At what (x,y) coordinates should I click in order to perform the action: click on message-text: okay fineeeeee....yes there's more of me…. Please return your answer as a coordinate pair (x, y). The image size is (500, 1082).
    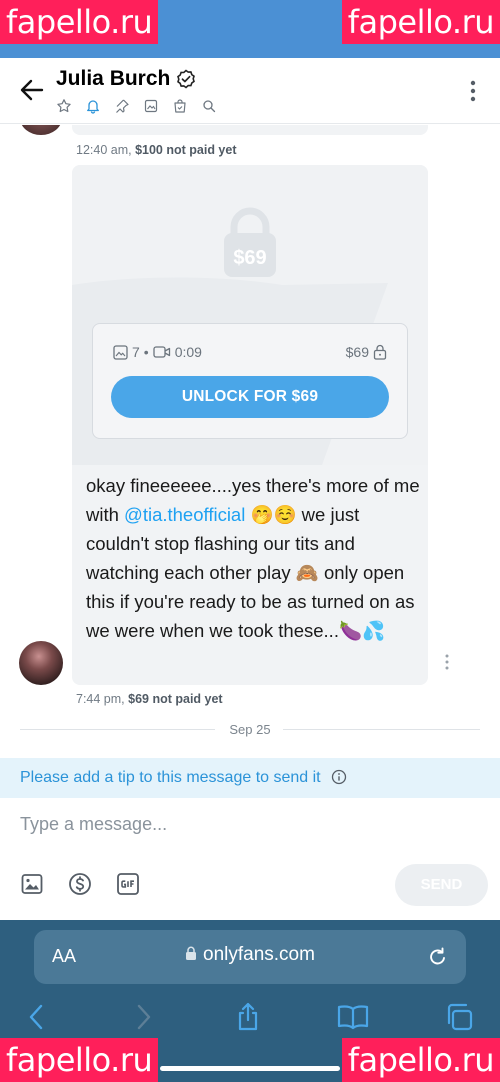
    Looking at the image, I should click on (254, 558).